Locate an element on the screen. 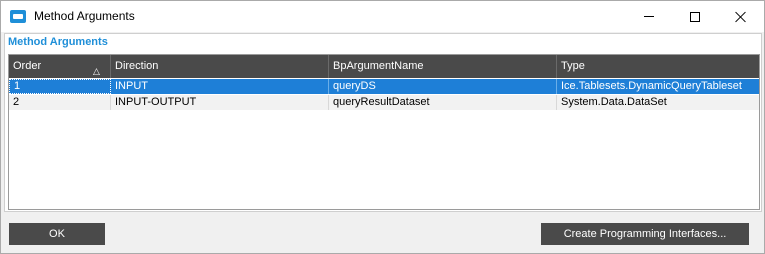 The image size is (765, 254). close-icon is located at coordinates (741, 17).